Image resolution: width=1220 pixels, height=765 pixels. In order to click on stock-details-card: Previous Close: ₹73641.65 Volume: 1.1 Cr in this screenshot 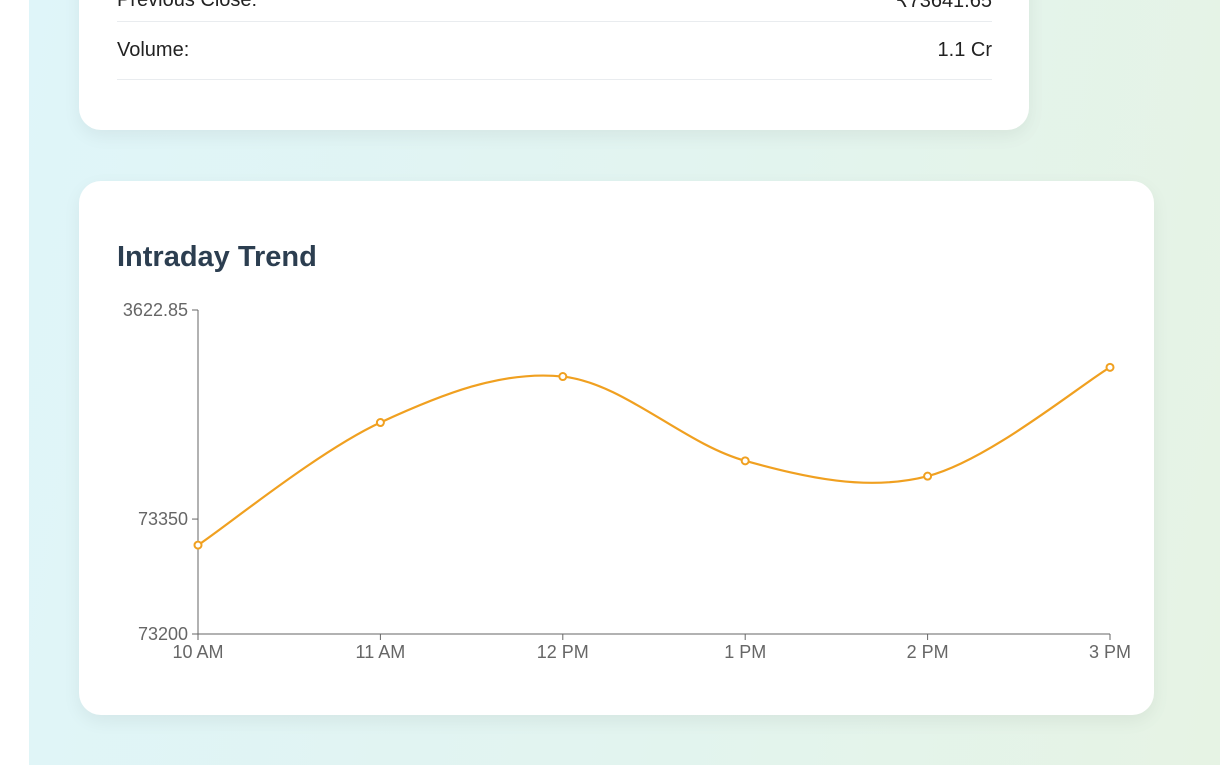, I will do `click(554, 65)`.